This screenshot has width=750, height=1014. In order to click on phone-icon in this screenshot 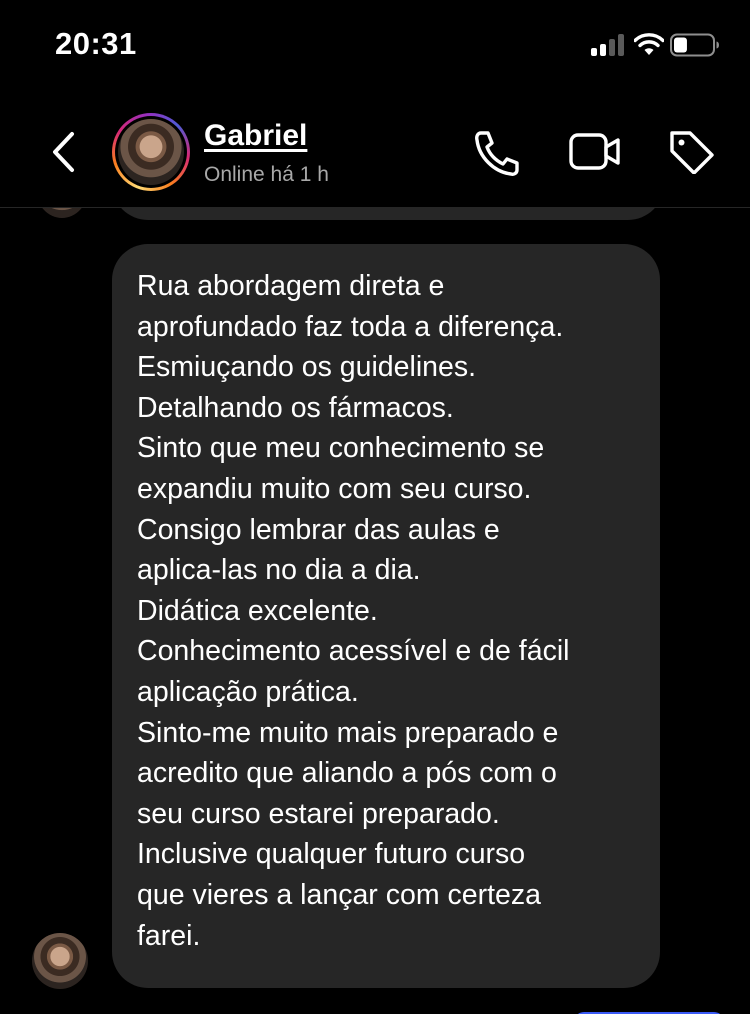, I will do `click(497, 153)`.